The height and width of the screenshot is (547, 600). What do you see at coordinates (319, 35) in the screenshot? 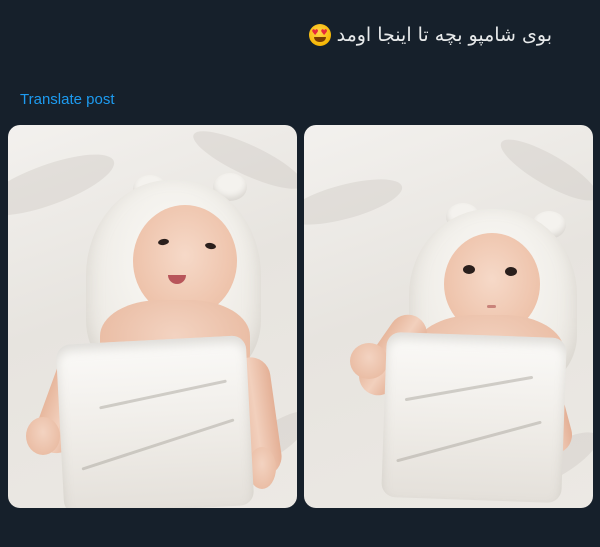
I see `heart-eyes-emoji-icon: ♥ ♥` at bounding box center [319, 35].